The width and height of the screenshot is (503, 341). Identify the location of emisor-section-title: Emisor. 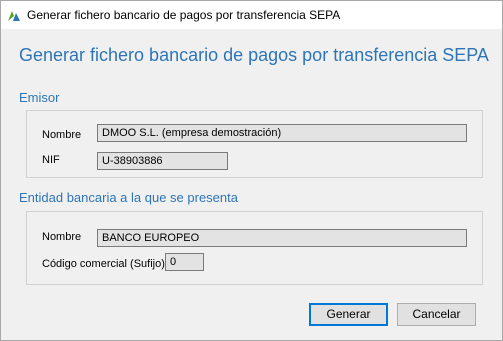
(39, 97).